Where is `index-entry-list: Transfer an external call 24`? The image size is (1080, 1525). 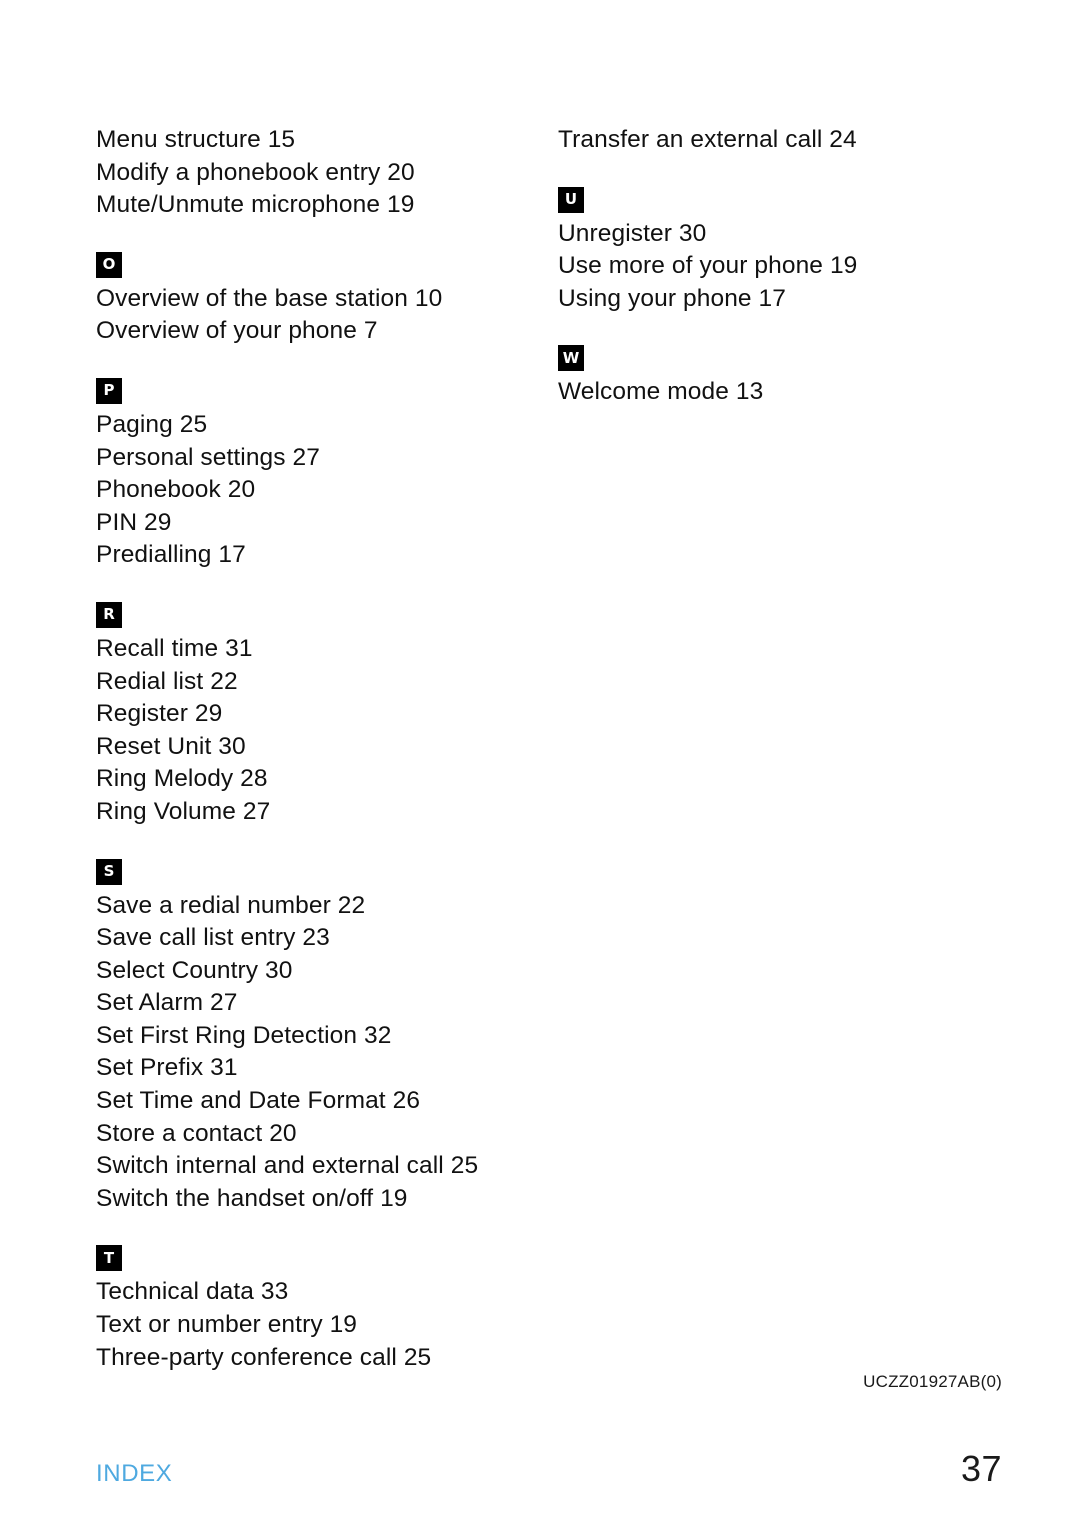
index-entry-list: Transfer an external call 24 is located at coordinates (777, 140).